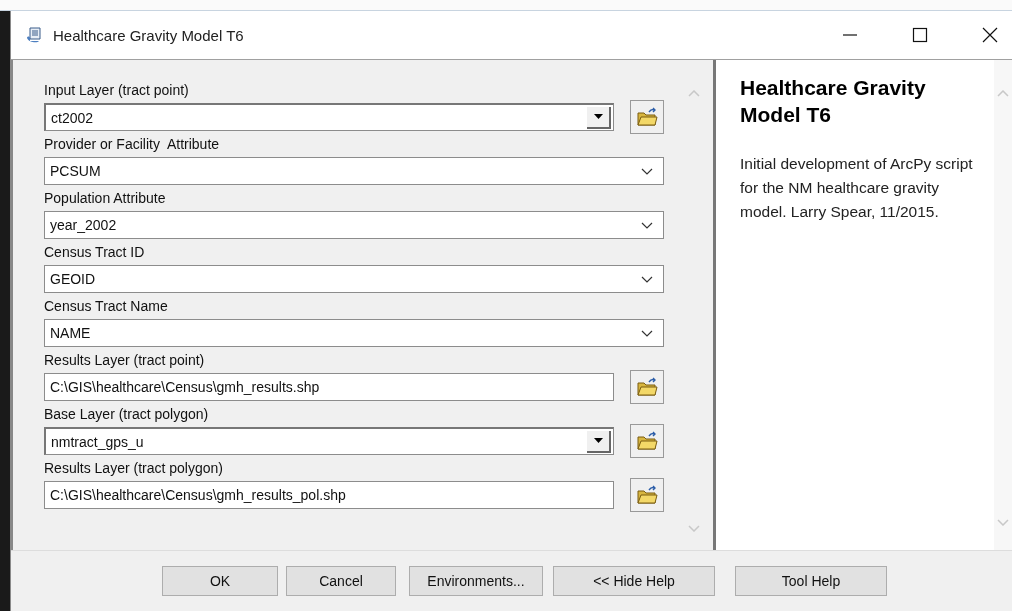 The width and height of the screenshot is (1012, 611). I want to click on dialog-button: OK, so click(220, 581).